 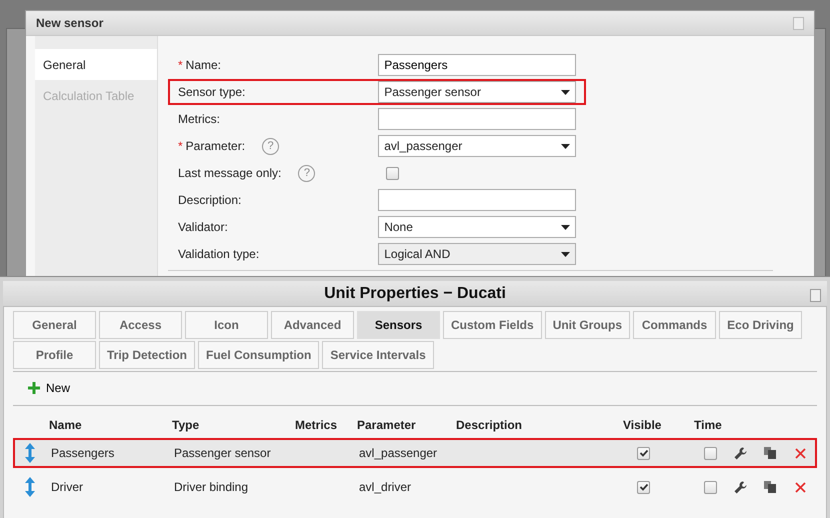 What do you see at coordinates (415, 293) in the screenshot?
I see `window-title: Unit Properties − Ducati` at bounding box center [415, 293].